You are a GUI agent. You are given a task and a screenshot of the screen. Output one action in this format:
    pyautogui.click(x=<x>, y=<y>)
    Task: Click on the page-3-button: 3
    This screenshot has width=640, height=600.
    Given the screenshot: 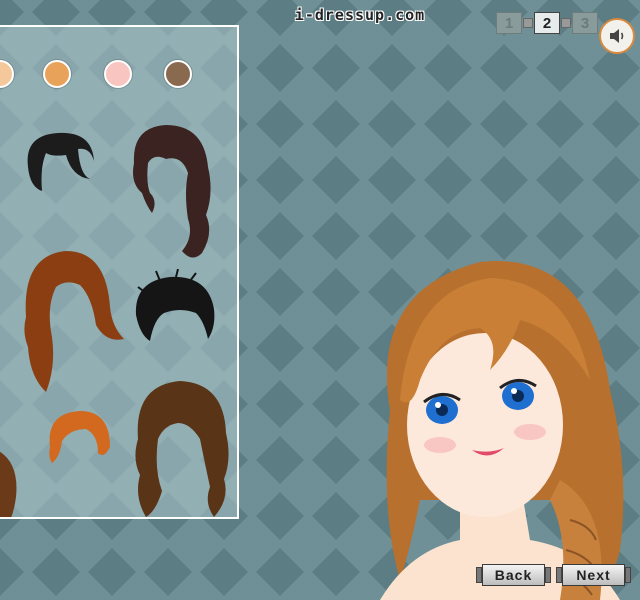 What is the action you would take?
    pyautogui.click(x=585, y=23)
    